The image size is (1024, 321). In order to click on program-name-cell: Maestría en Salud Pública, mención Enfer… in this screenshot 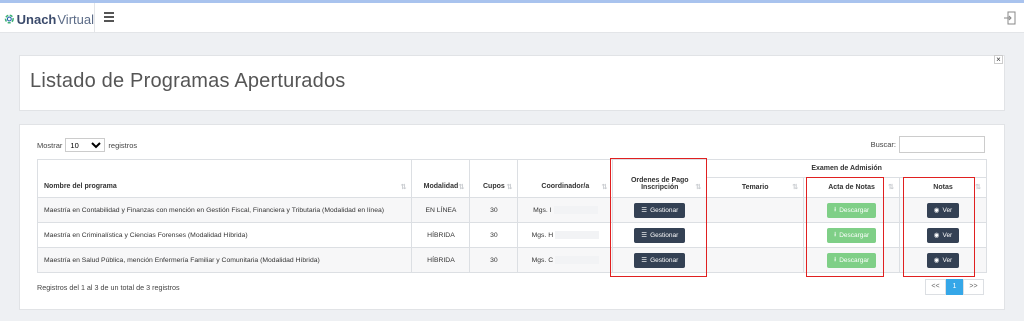, I will do `click(224, 260)`.